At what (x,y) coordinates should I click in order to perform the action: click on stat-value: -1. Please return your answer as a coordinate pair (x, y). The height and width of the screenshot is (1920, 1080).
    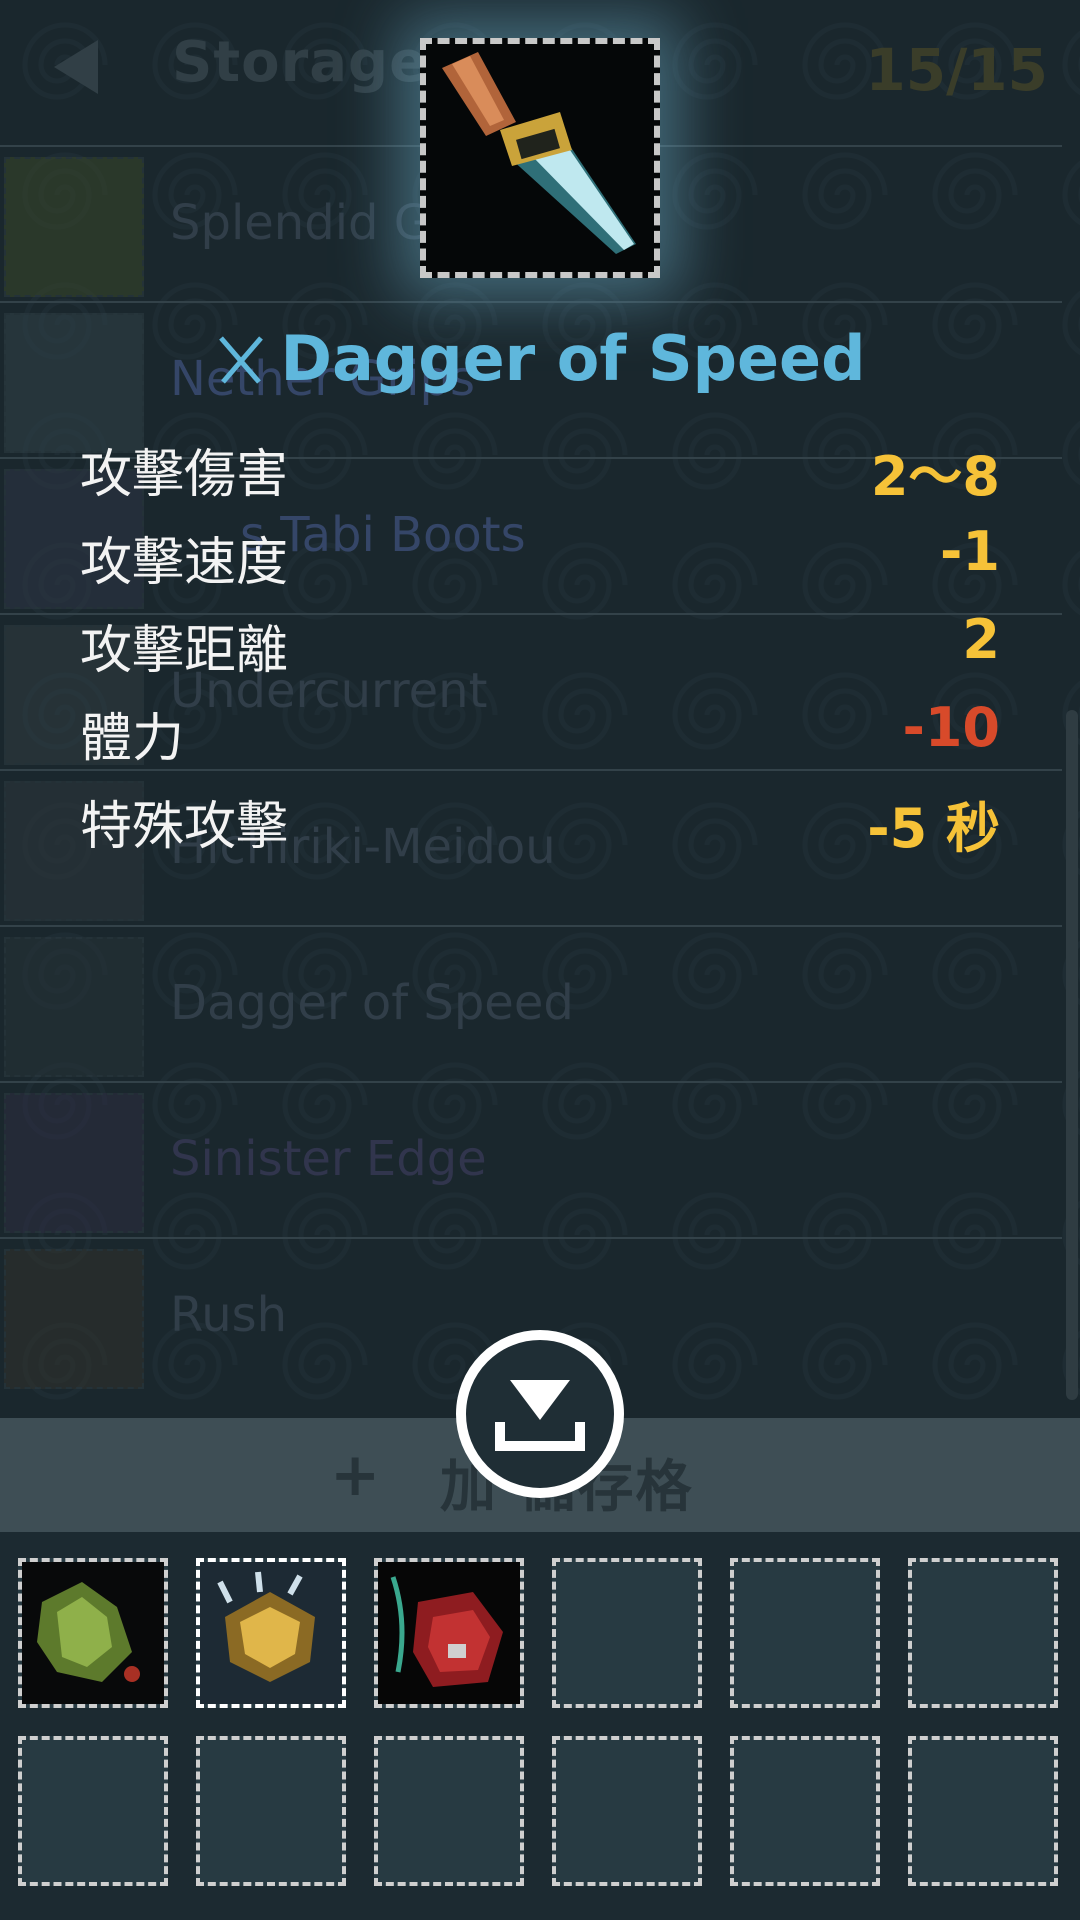
    Looking at the image, I should click on (970, 551).